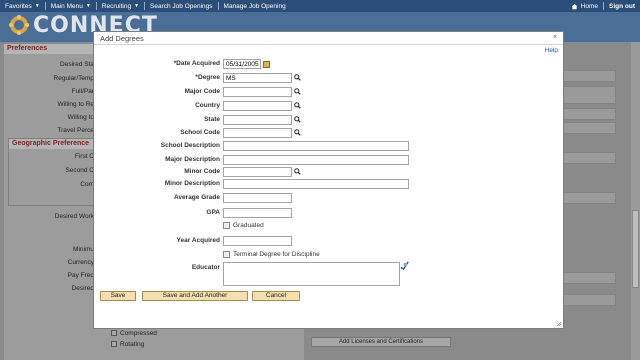 The width and height of the screenshot is (640, 360). I want to click on major-description-label: Major Description, so click(192, 159).